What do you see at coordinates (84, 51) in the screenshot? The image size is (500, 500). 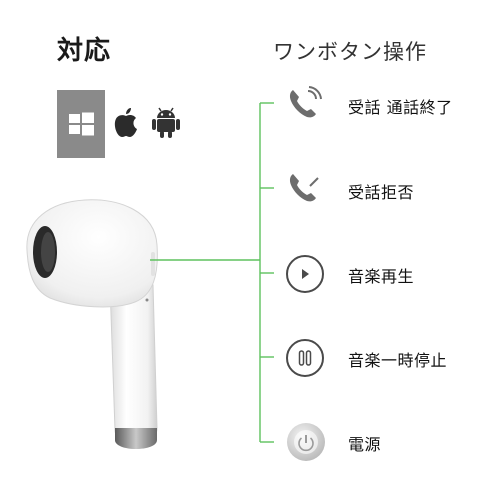 I see `compatibility-title: 対応` at bounding box center [84, 51].